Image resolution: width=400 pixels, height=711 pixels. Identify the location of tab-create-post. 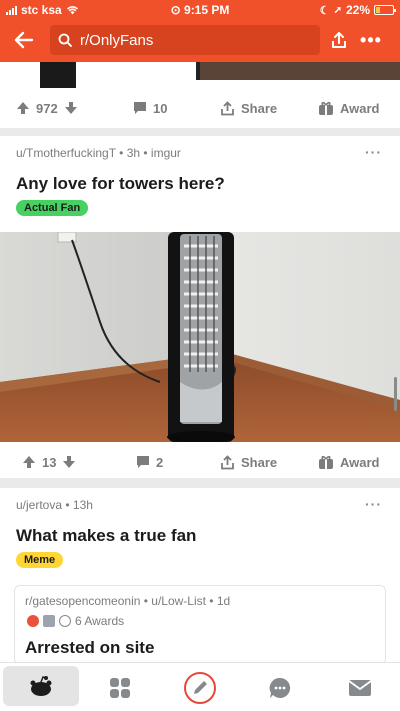
(200, 687).